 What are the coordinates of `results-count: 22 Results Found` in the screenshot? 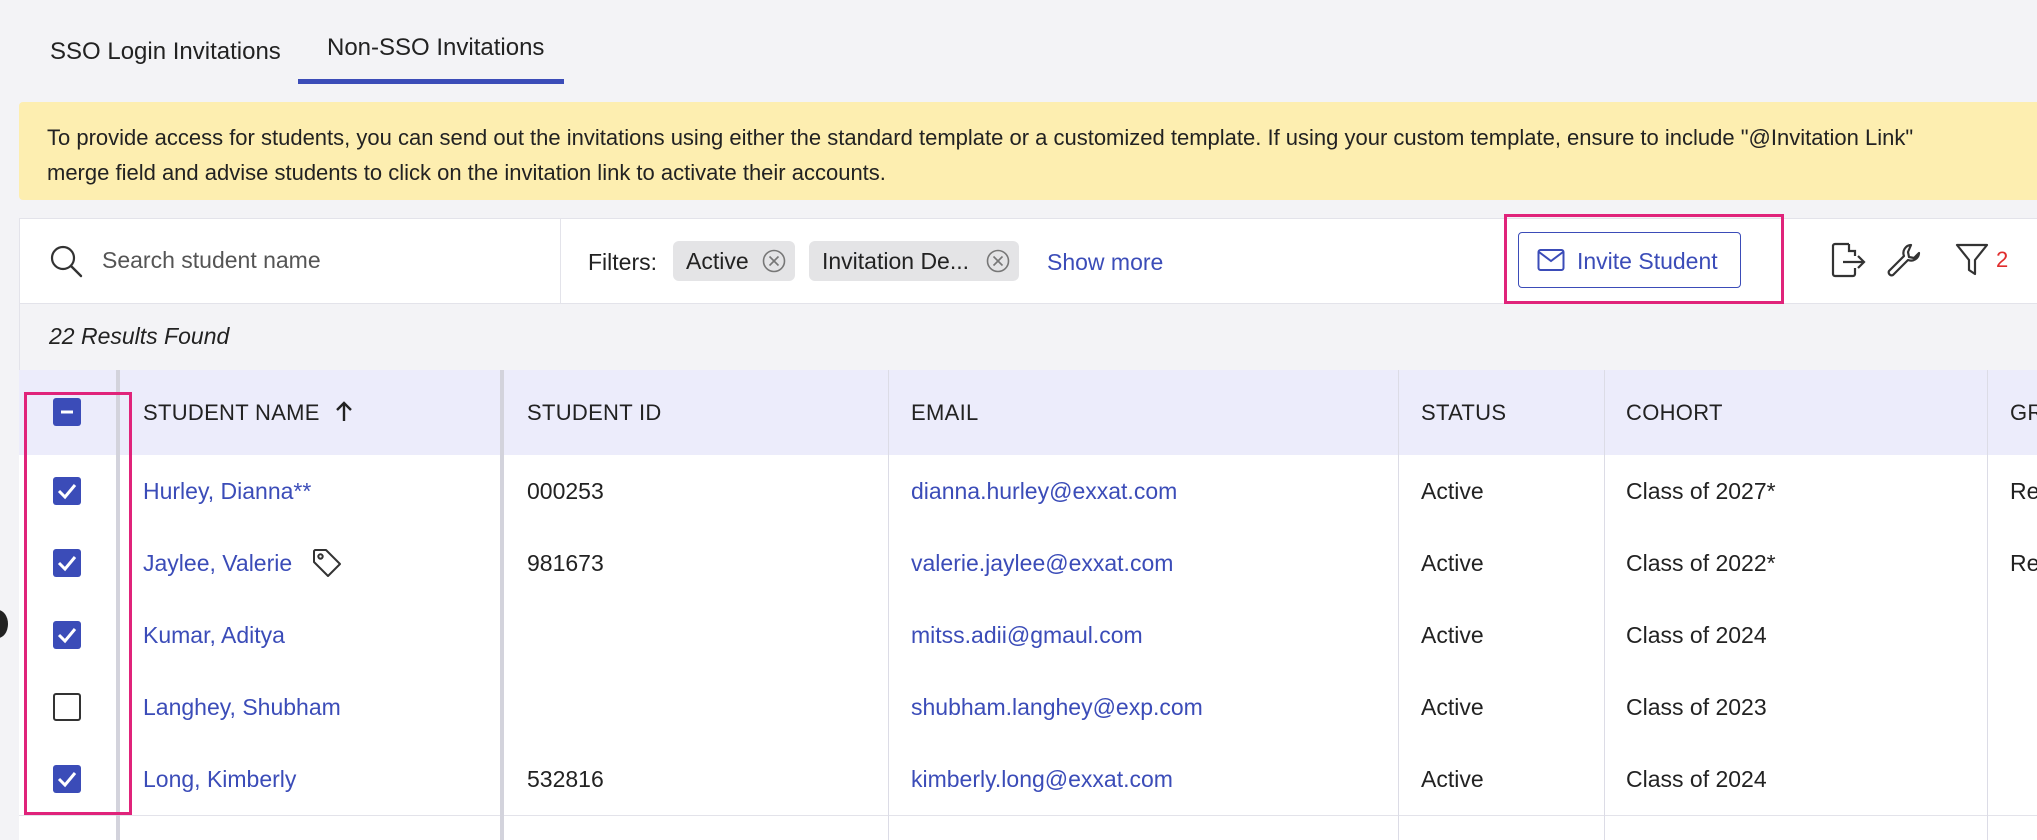 It's located at (139, 336).